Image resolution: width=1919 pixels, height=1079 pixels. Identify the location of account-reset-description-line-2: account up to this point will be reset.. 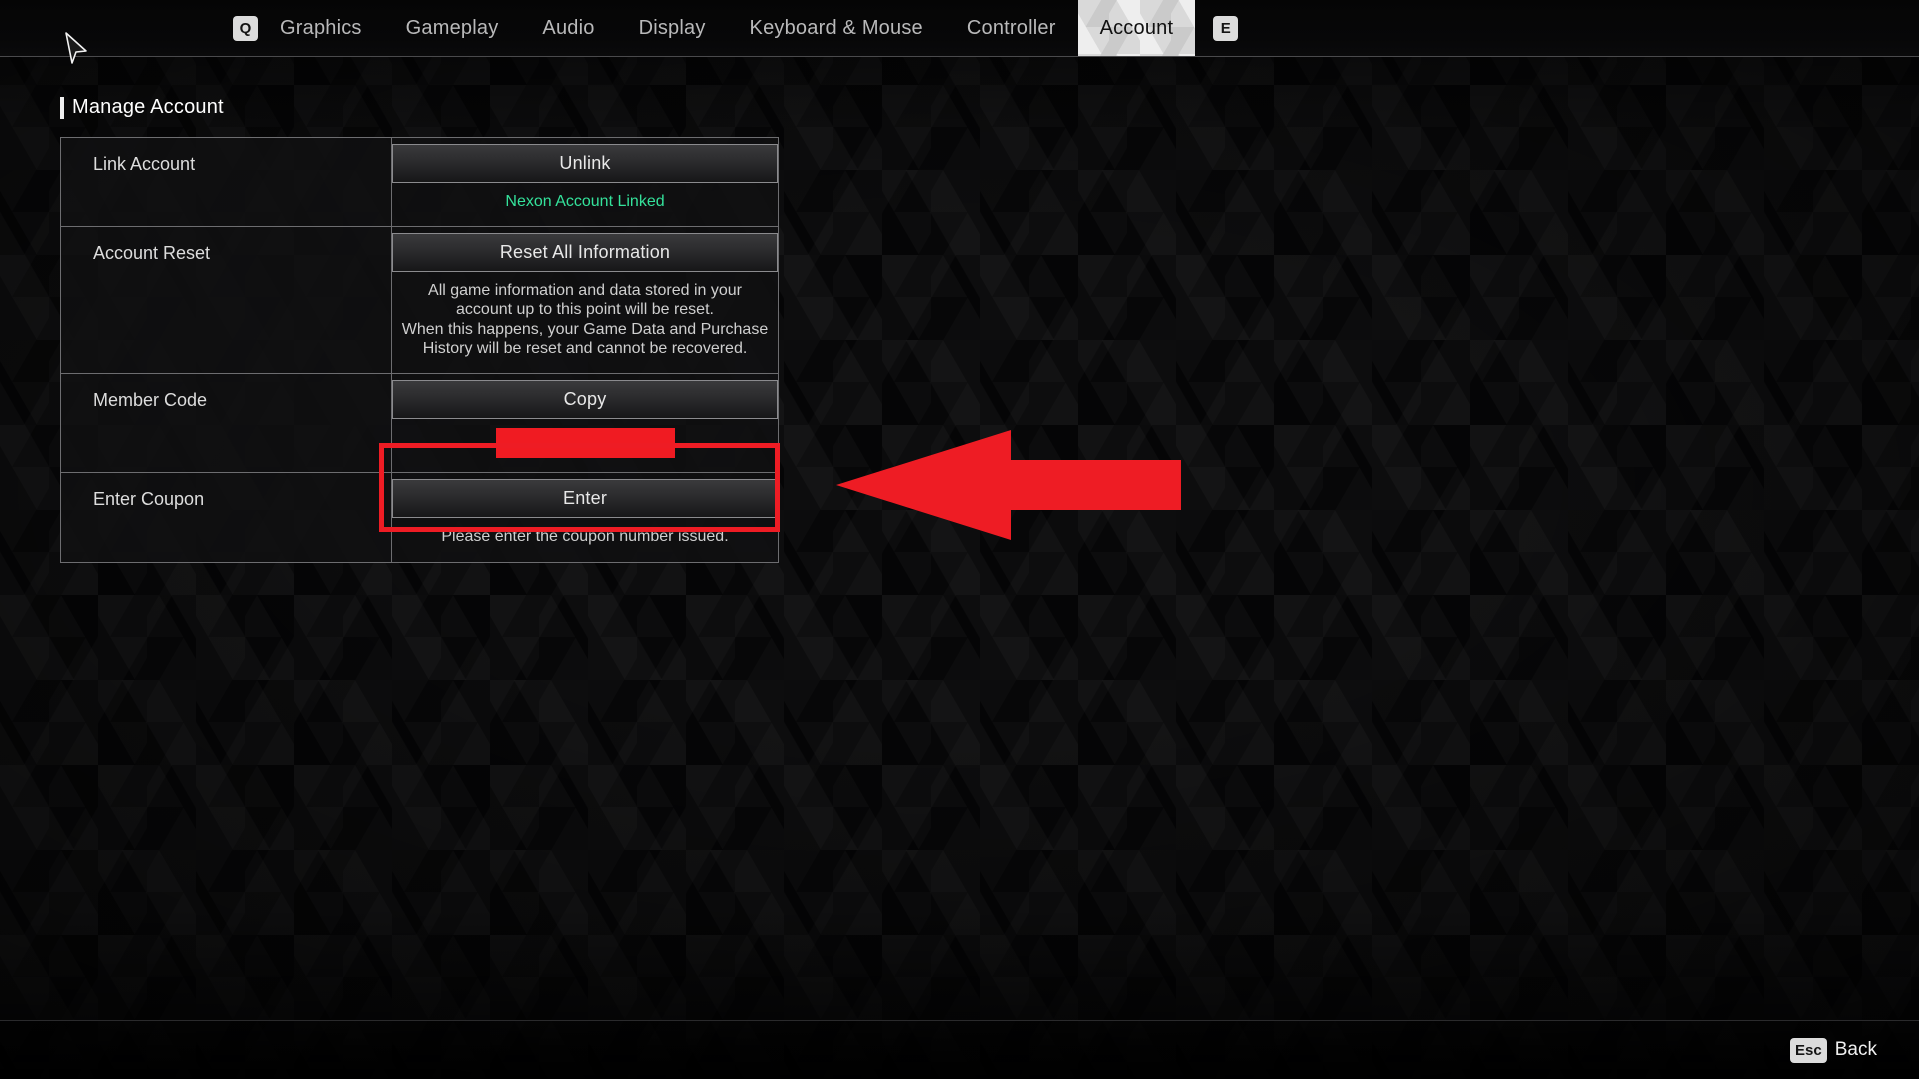
(585, 310).